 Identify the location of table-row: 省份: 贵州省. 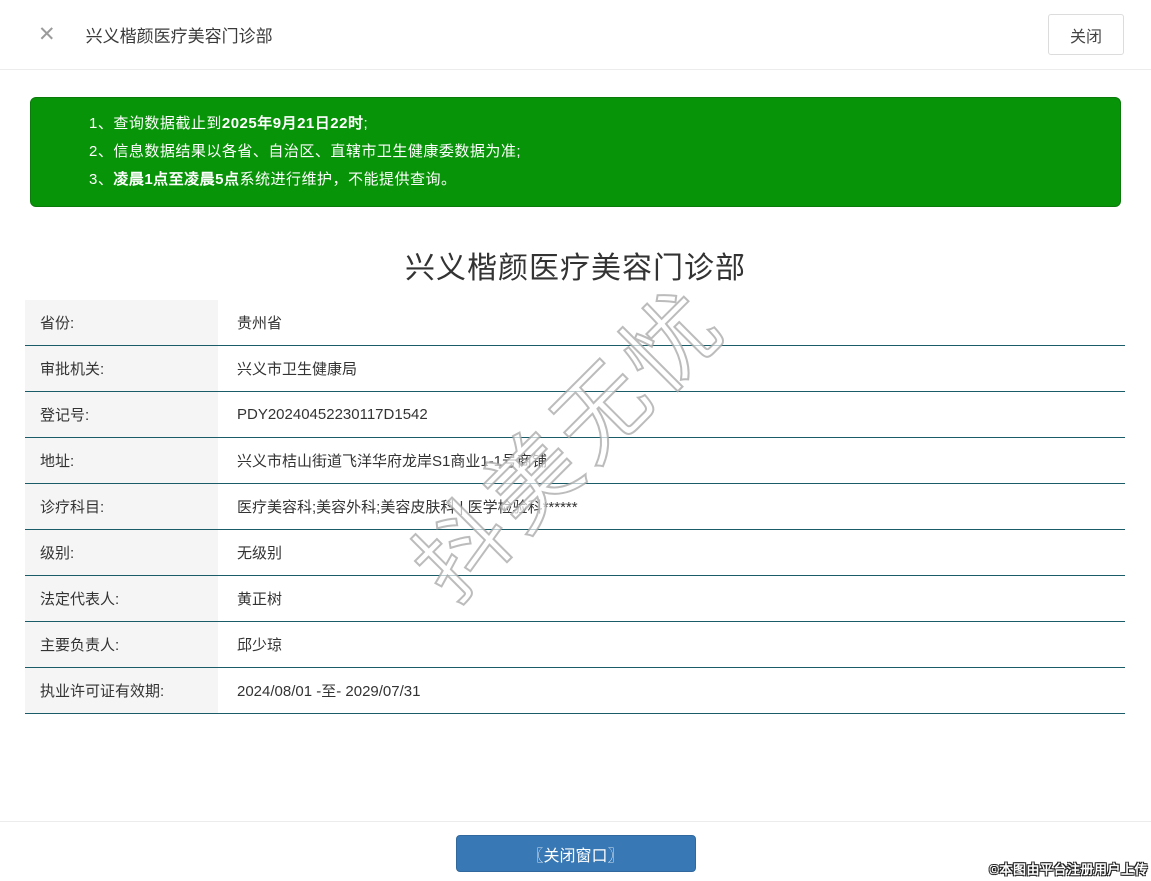
(575, 323).